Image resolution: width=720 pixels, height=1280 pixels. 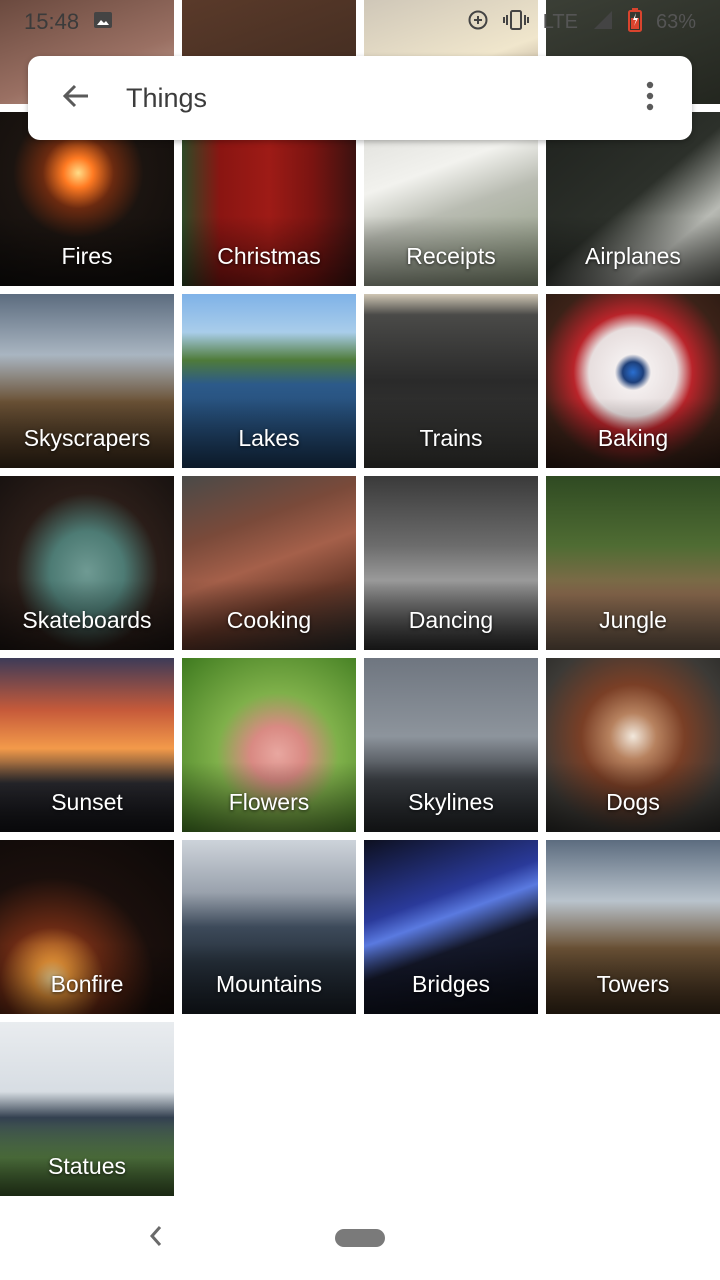 What do you see at coordinates (633, 256) in the screenshot?
I see `tile-label: Airplanes` at bounding box center [633, 256].